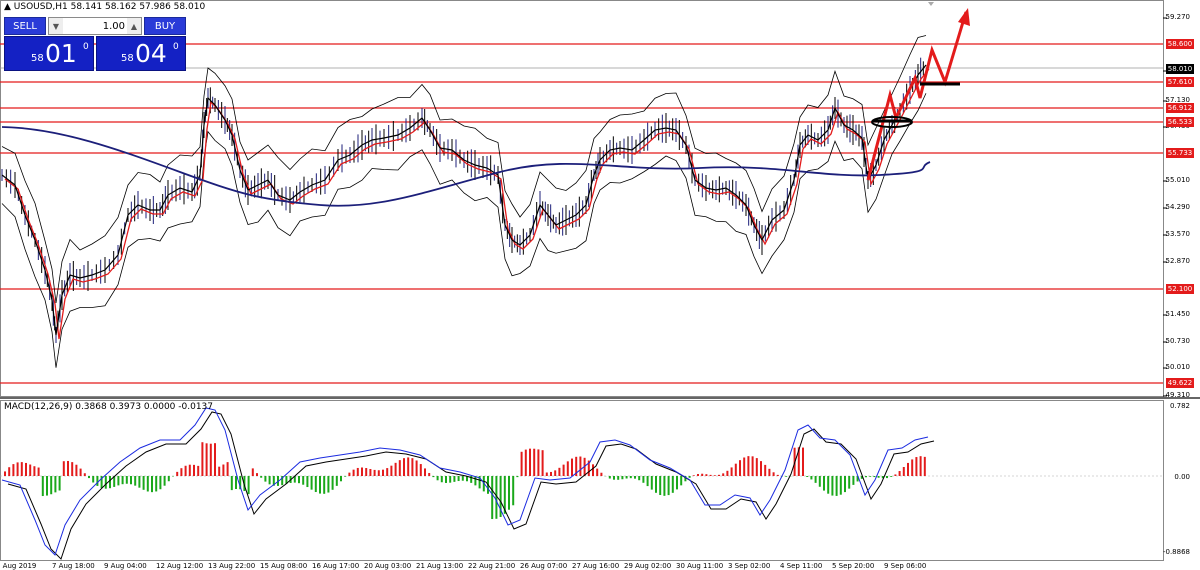  I want to click on lot-increase-icon: ▲, so click(134, 26).